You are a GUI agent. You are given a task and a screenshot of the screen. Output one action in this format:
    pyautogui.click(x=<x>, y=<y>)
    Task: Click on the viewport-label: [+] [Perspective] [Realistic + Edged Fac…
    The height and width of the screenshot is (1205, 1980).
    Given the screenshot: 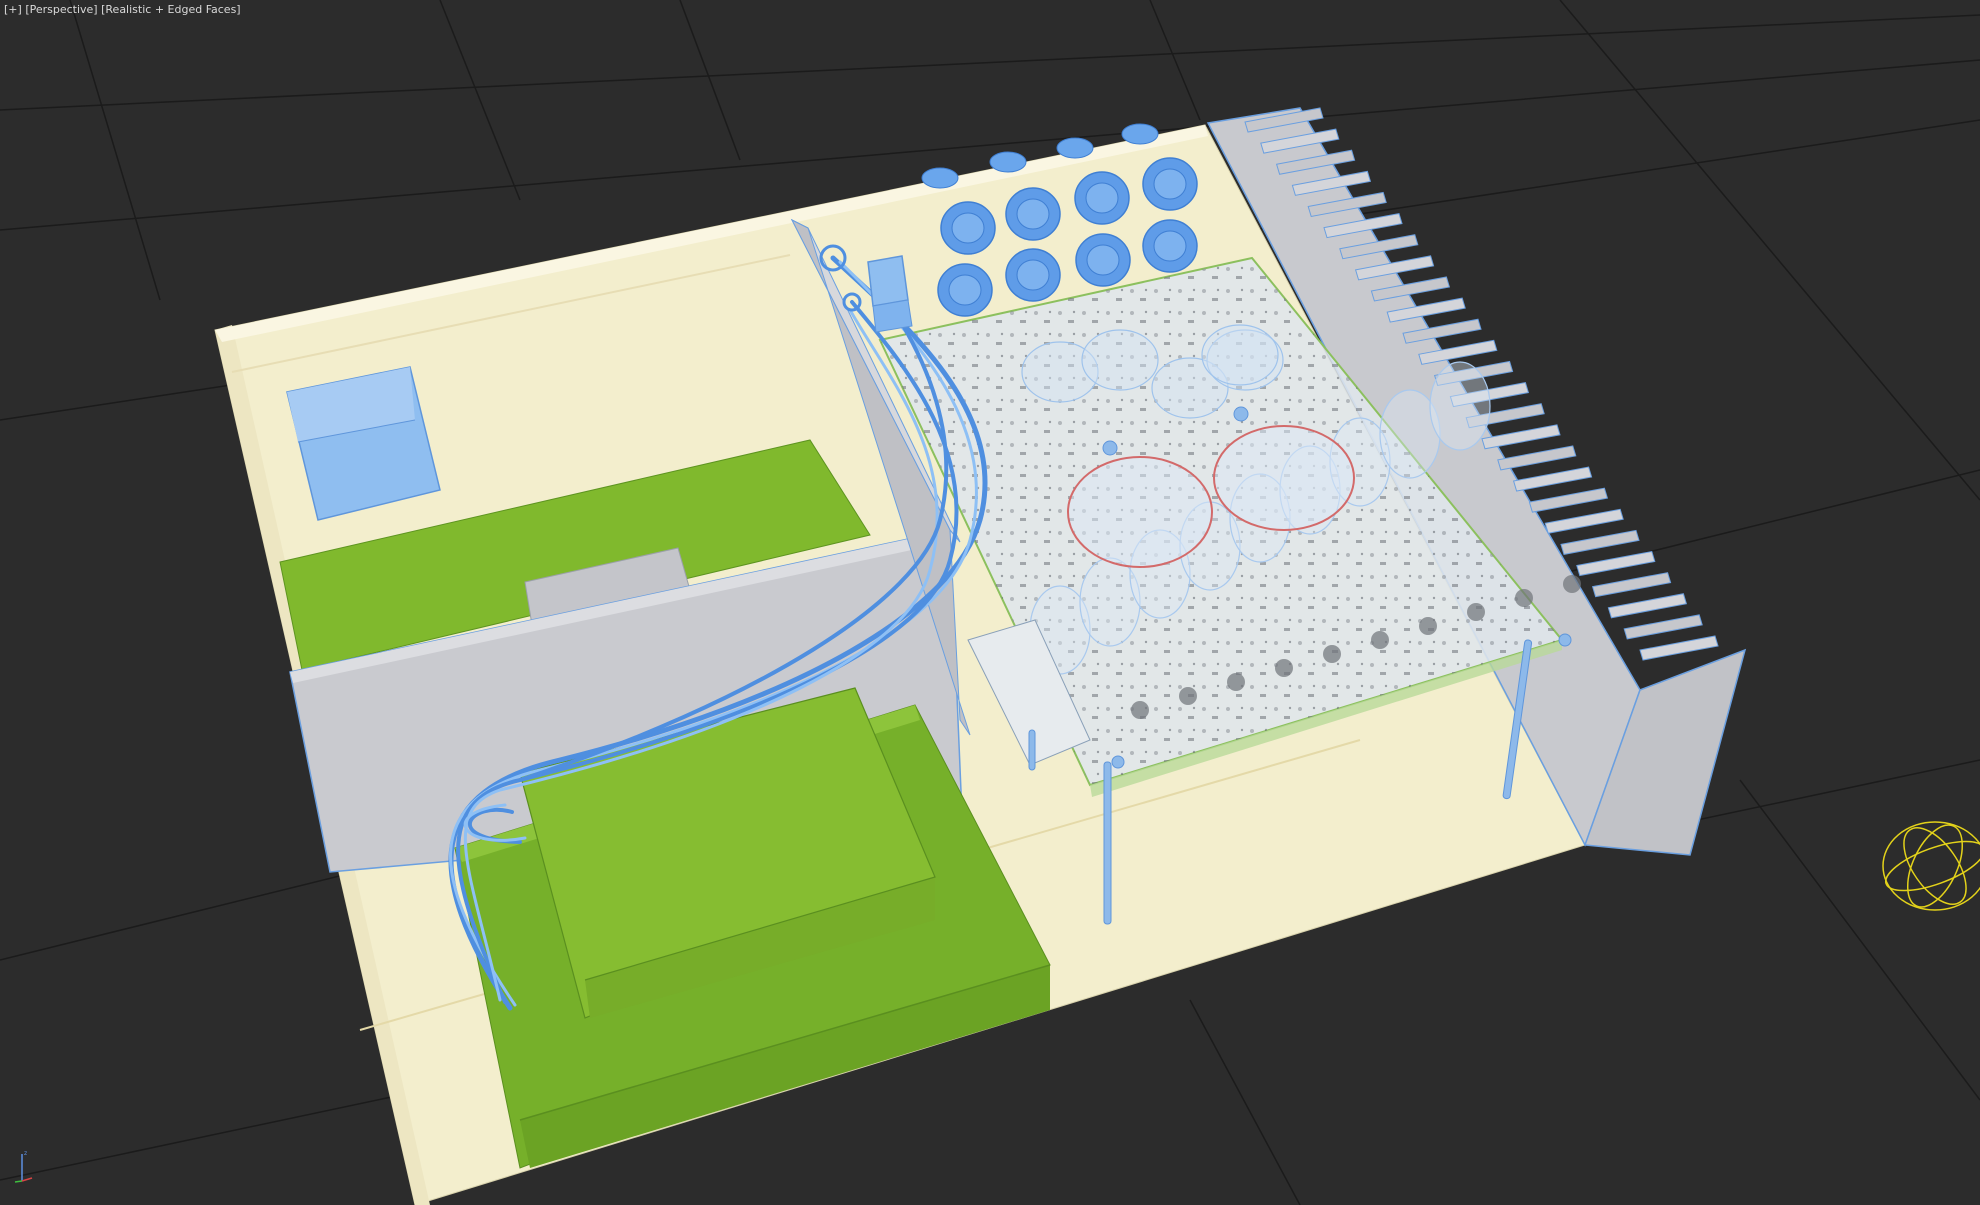 What is the action you would take?
    pyautogui.click(x=122, y=9)
    